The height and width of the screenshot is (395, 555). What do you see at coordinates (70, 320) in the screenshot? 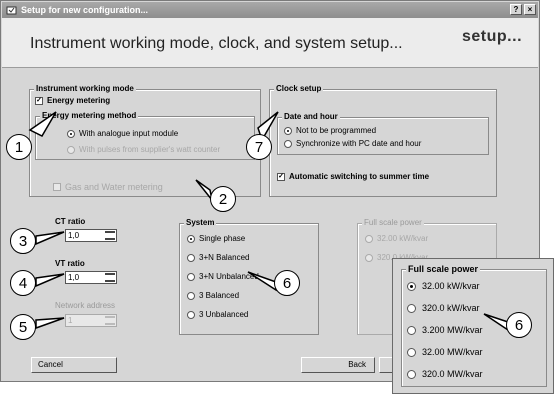
I see `network-address-value: 1` at bounding box center [70, 320].